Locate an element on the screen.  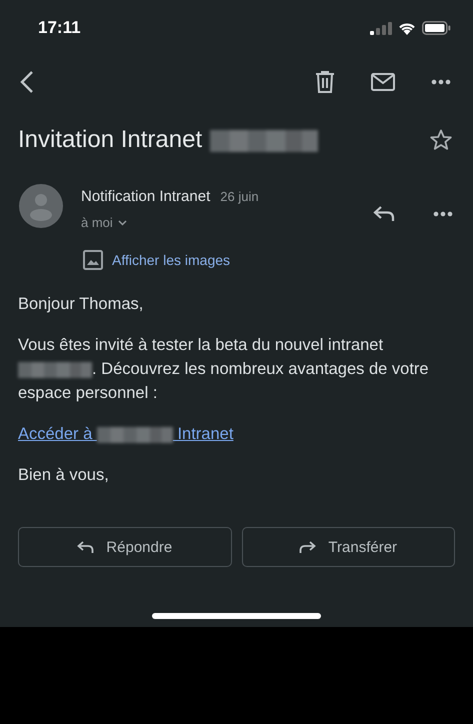
recipient-toggle: à moi is located at coordinates (104, 222).